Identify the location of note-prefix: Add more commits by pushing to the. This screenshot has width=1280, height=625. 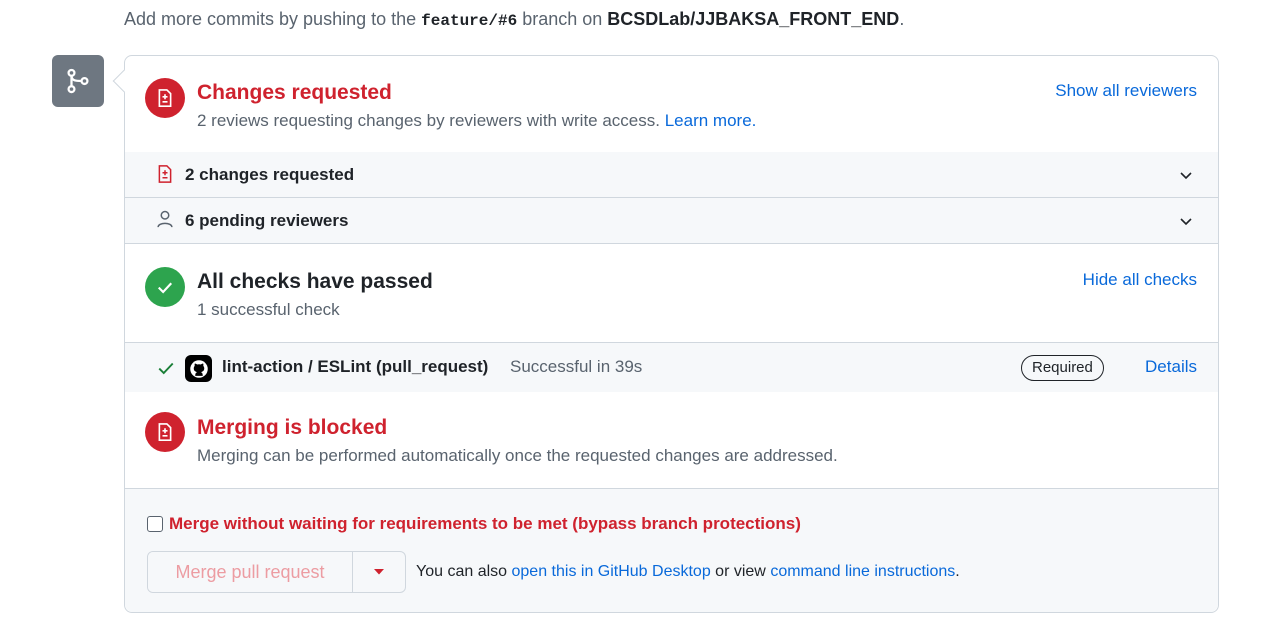
(270, 19).